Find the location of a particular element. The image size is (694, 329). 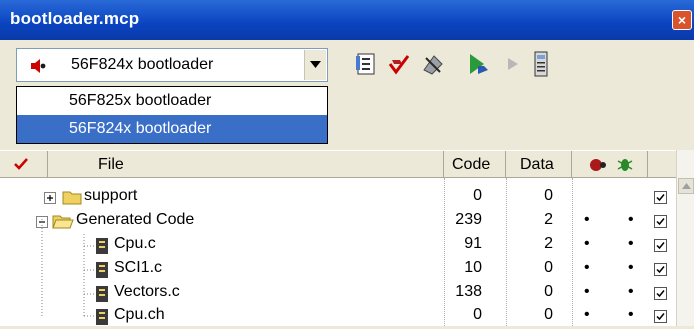

file-list-header: File Code Data is located at coordinates (347, 164).